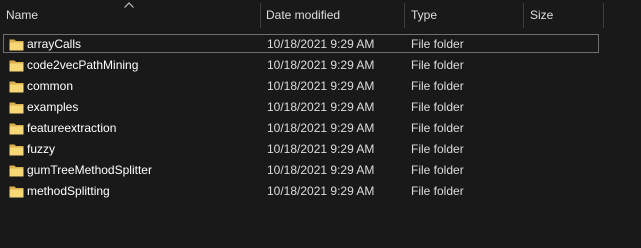  Describe the element at coordinates (50, 86) in the screenshot. I see `file-name: common` at that location.